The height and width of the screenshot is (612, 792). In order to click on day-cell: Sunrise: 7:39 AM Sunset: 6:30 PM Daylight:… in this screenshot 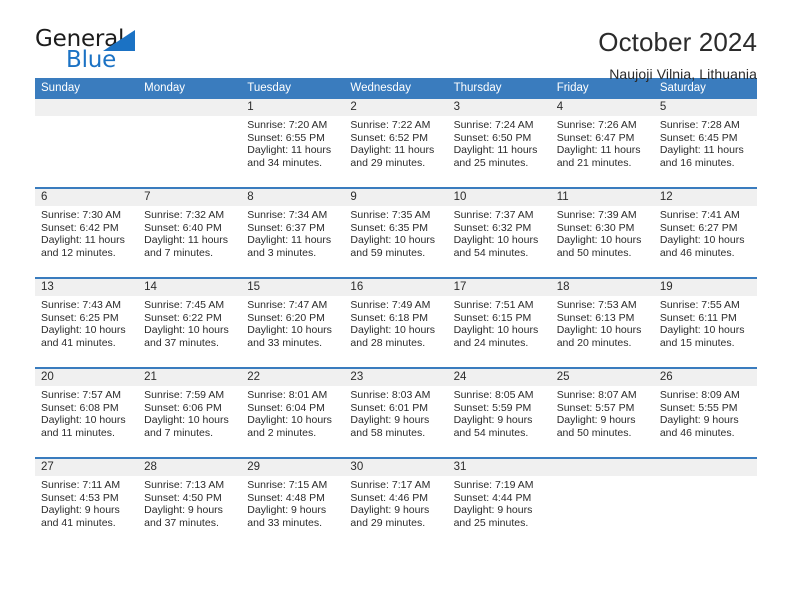, I will do `click(602, 241)`.